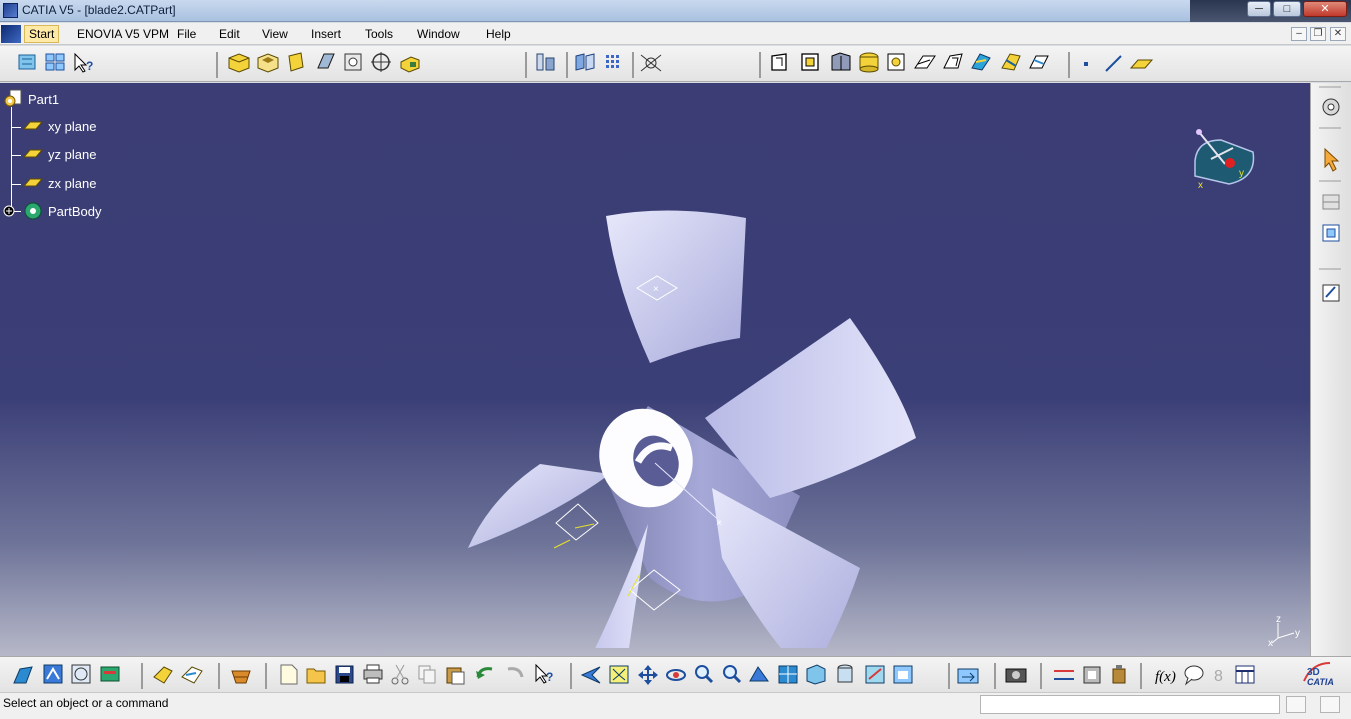  Describe the element at coordinates (400, 674) in the screenshot. I see `cut-icon` at that location.